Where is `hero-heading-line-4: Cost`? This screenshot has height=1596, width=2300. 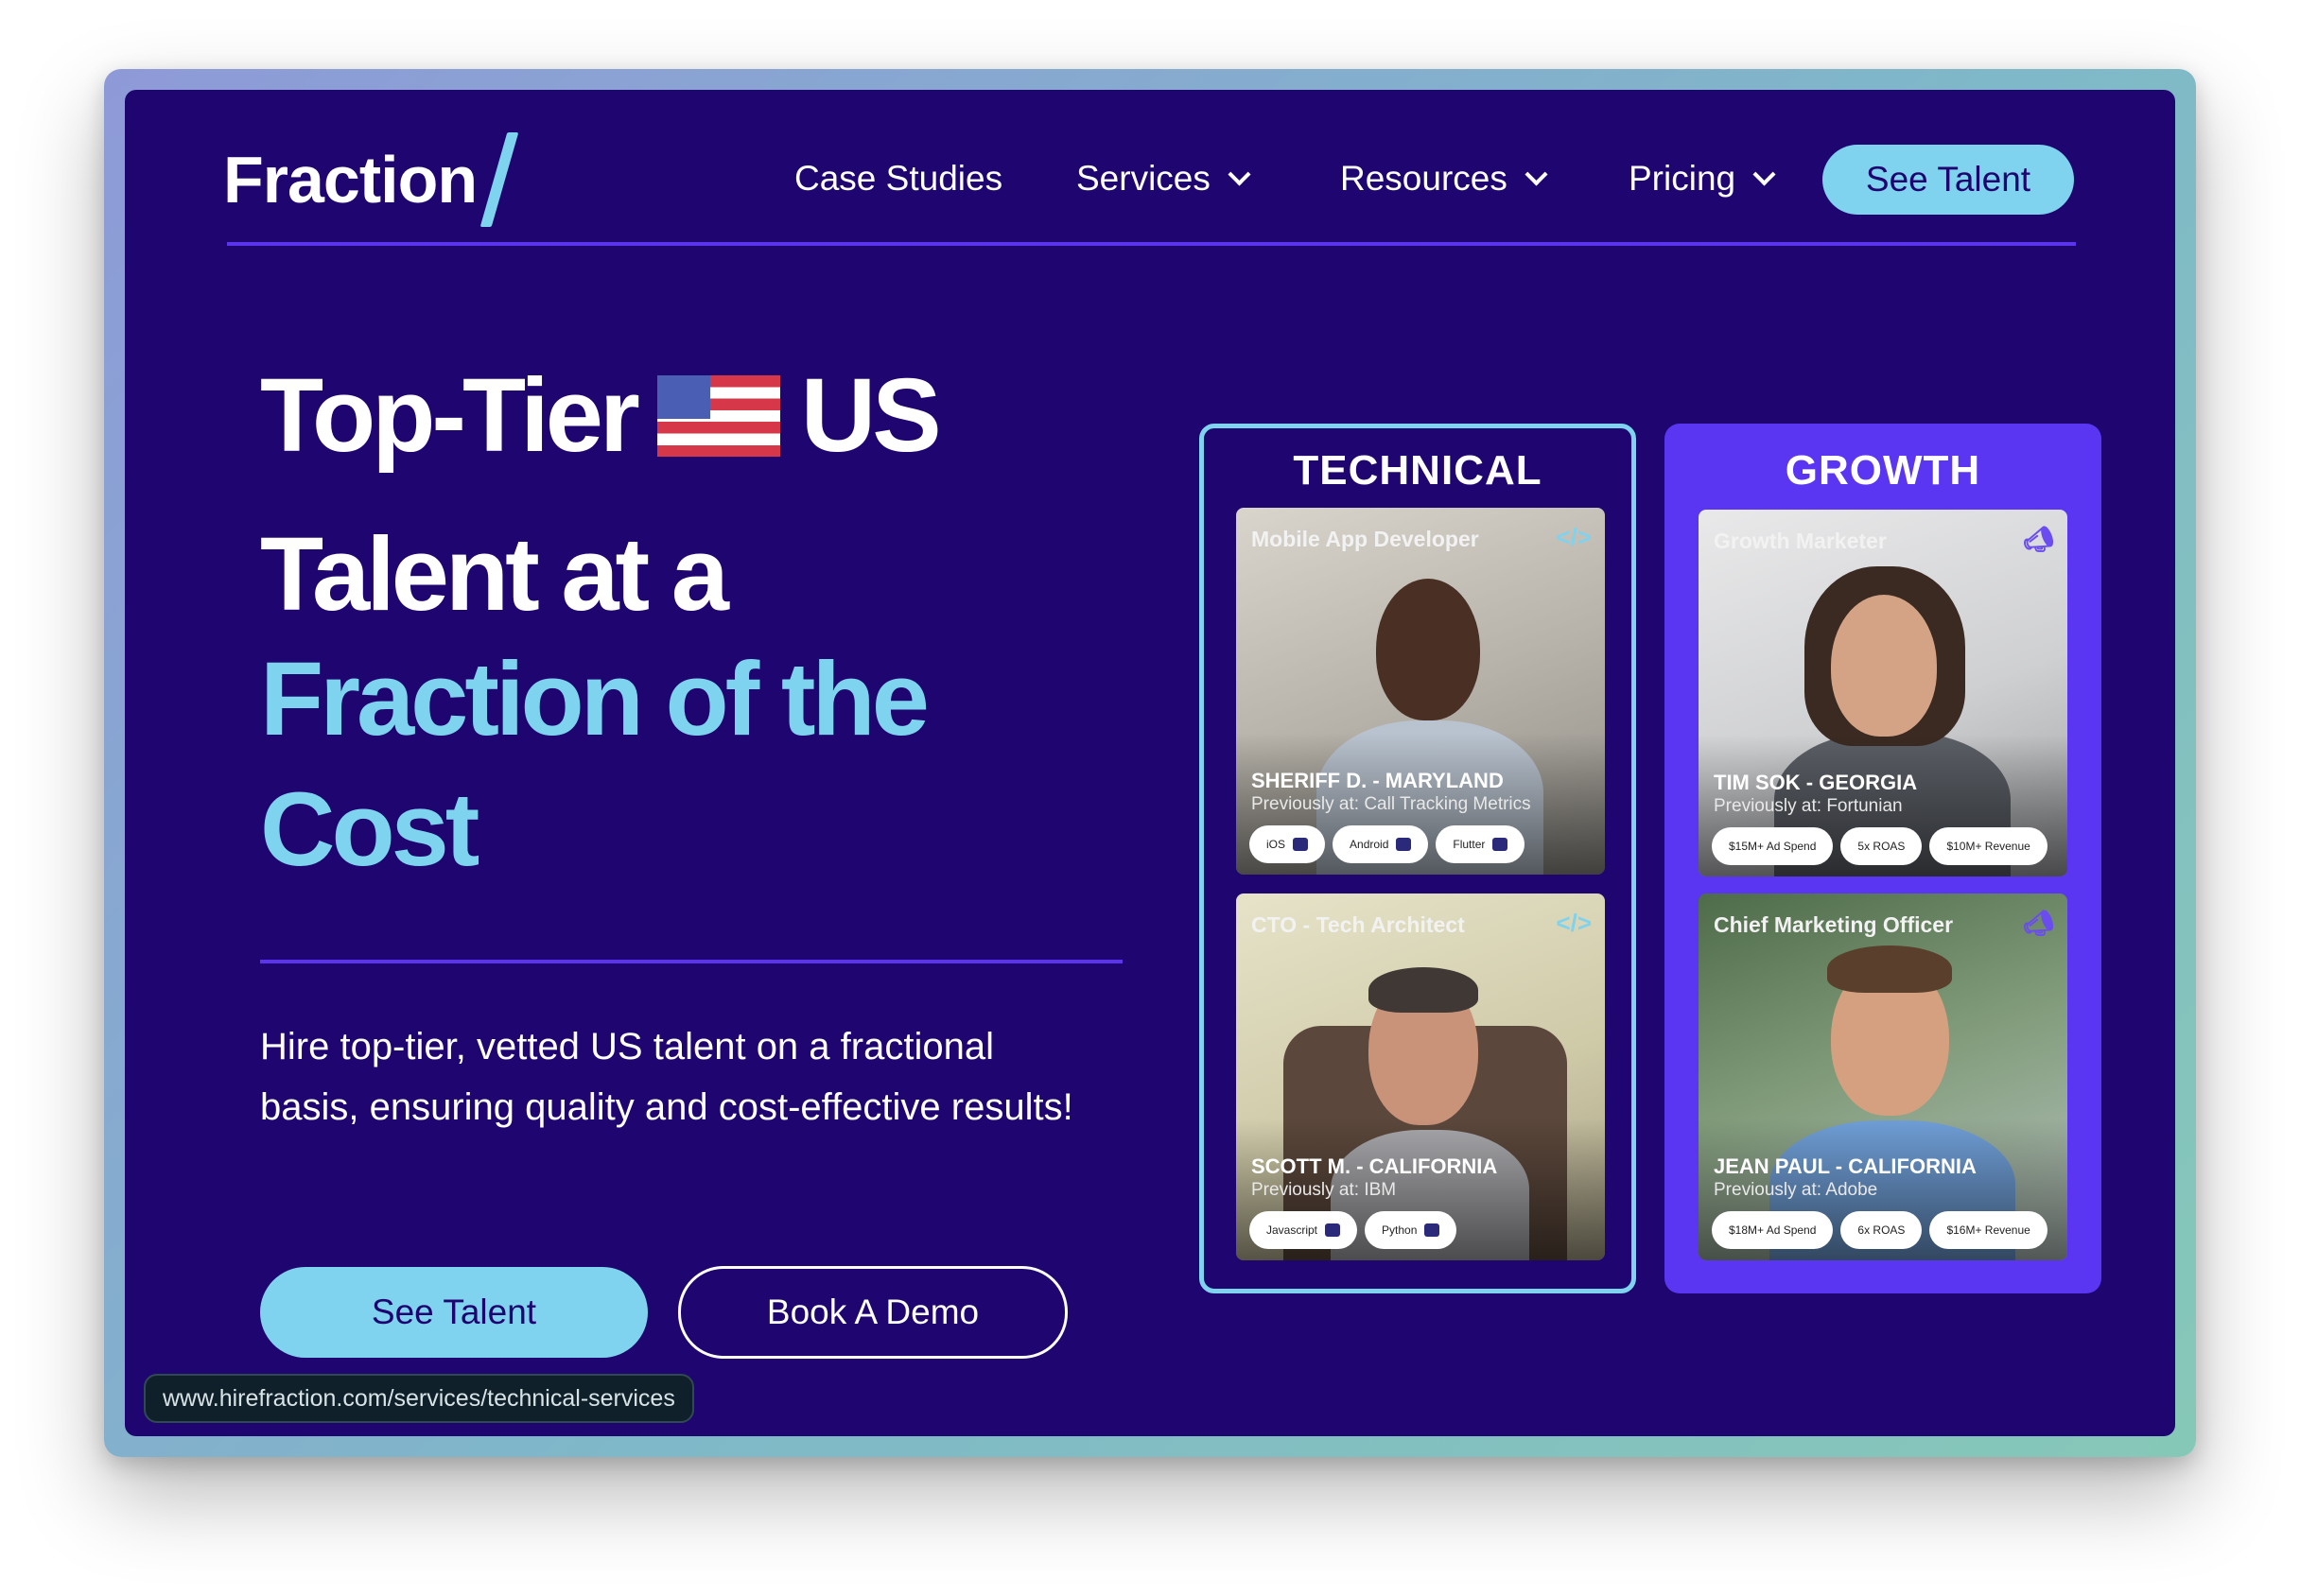 hero-heading-line-4: Cost is located at coordinates (369, 830).